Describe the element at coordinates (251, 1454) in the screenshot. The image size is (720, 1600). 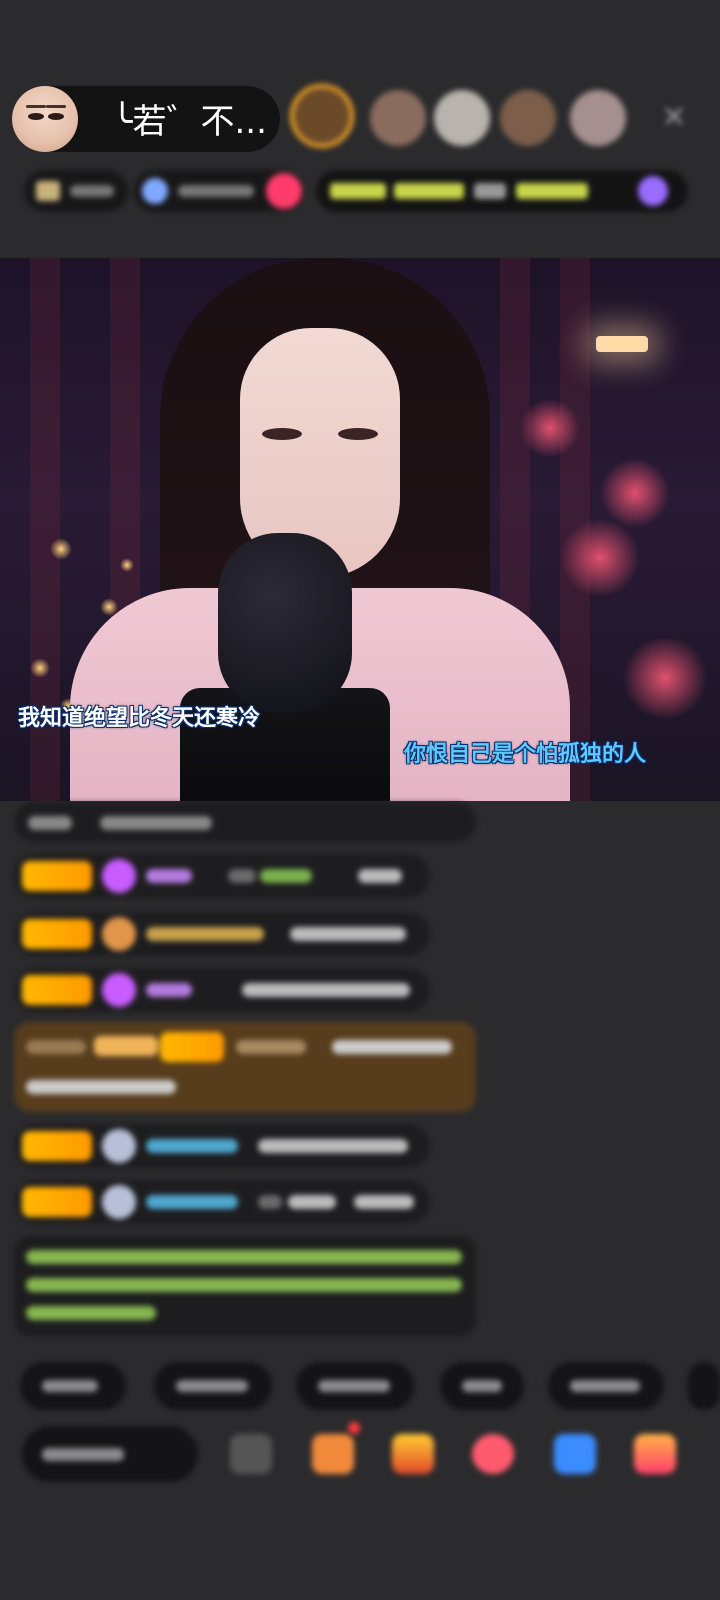
I see `emoji-icon` at that location.